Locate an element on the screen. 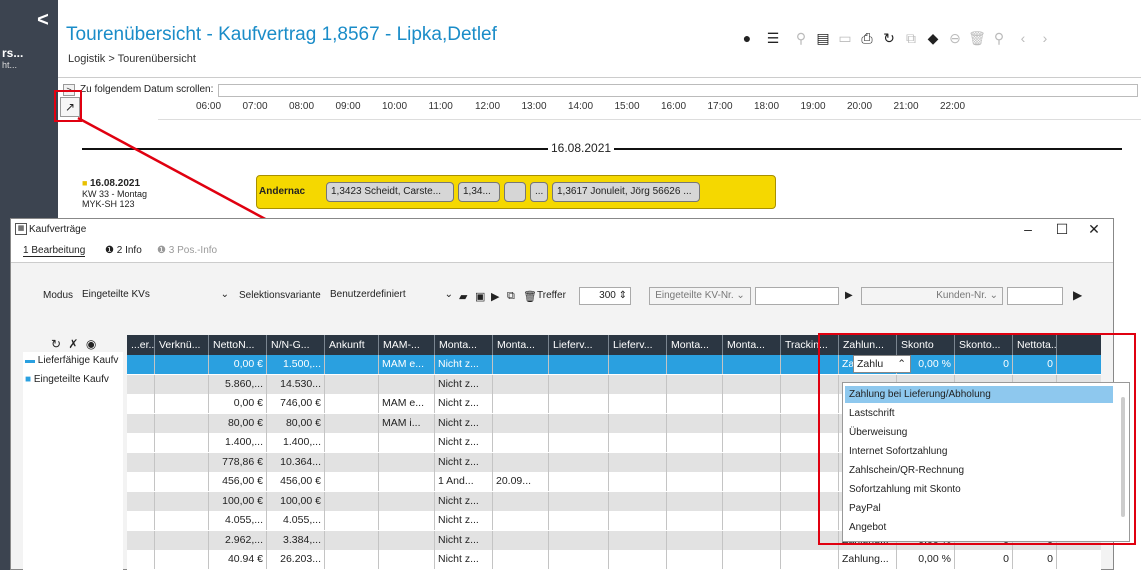 The image size is (1141, 570). tree-item-eingeteilt: ■ Eingeteilte Kaufv is located at coordinates (67, 379).